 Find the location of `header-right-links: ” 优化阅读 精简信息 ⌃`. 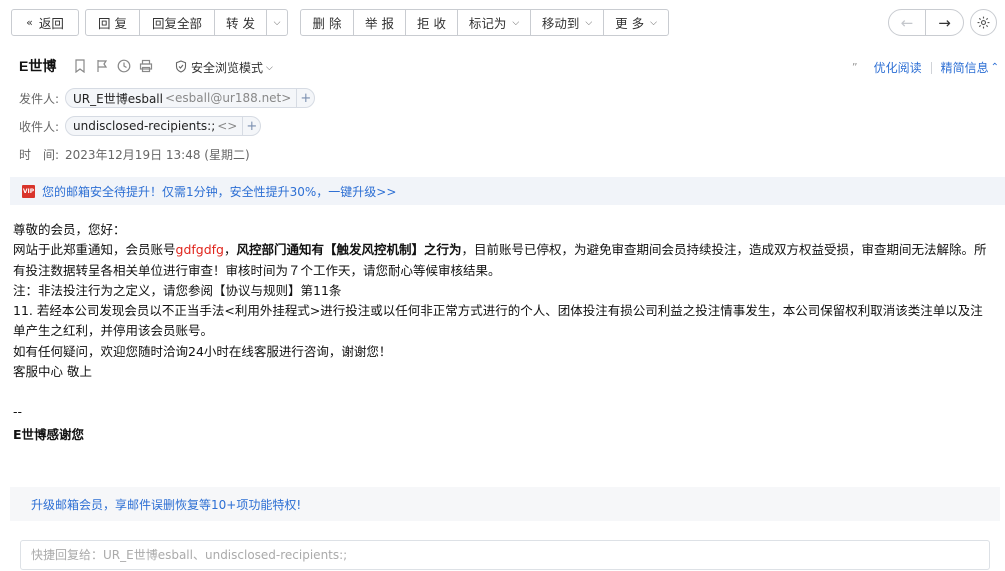

header-right-links: ” 优化阅读 精简信息 ⌃ is located at coordinates (925, 67).